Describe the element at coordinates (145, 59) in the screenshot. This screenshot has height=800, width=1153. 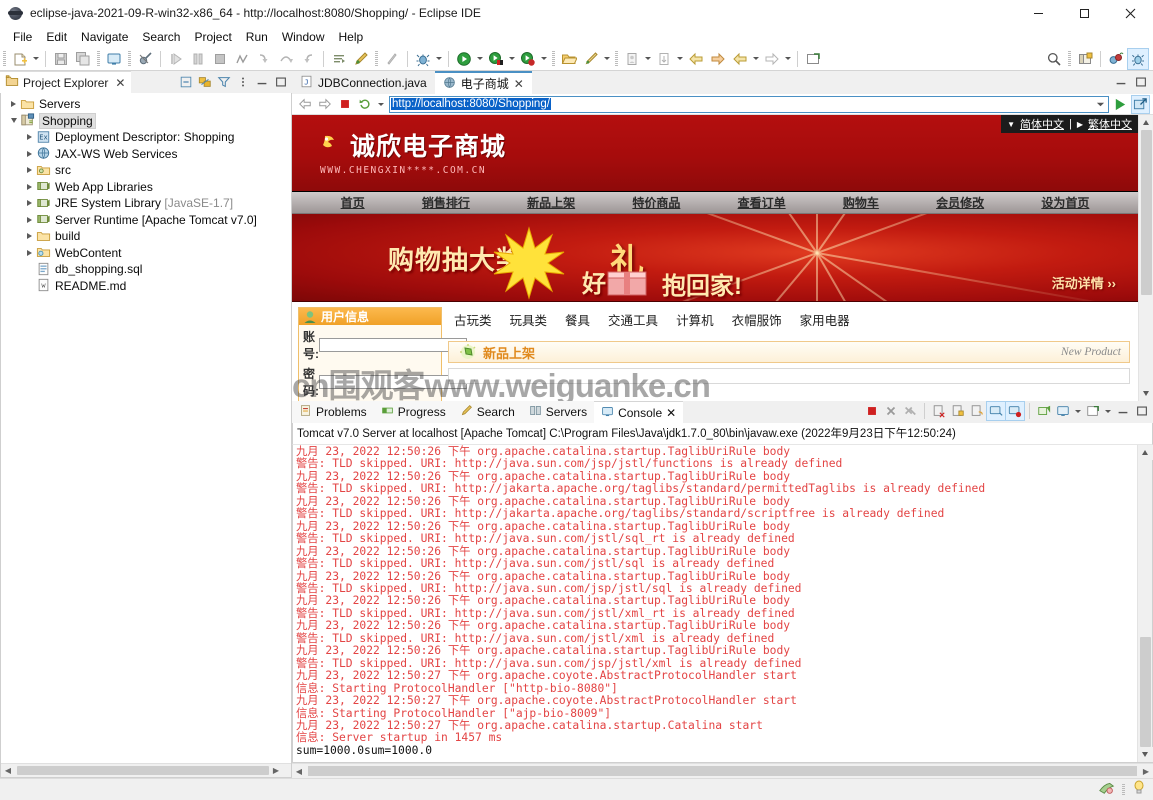
I see `skip-breakpoints-icon` at that location.